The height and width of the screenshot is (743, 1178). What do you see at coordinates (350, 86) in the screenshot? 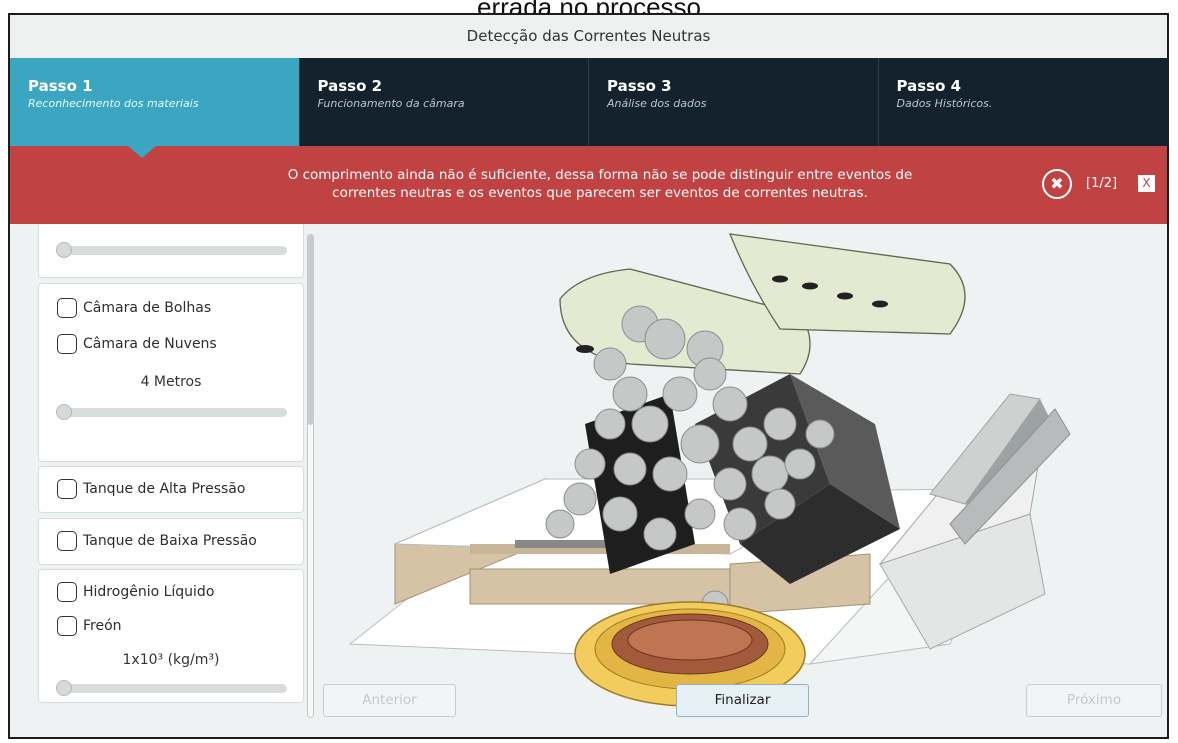
I see `tab-step-2-number: Passo 2` at bounding box center [350, 86].